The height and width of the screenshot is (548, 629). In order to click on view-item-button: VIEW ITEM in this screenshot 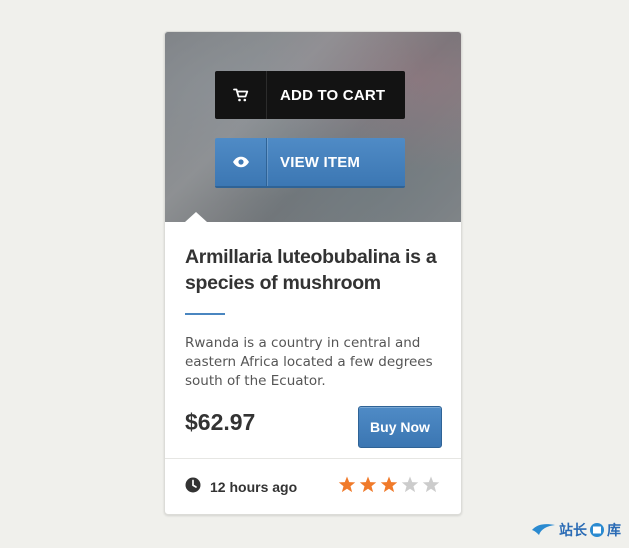, I will do `click(310, 163)`.